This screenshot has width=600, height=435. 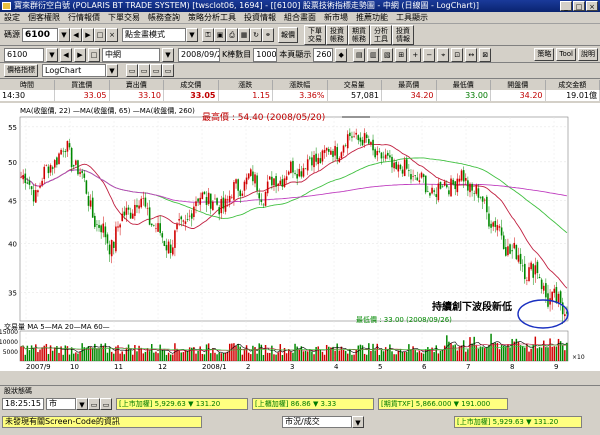 I want to click on market-status-dropdown-icon: ▼, so click(x=358, y=422).